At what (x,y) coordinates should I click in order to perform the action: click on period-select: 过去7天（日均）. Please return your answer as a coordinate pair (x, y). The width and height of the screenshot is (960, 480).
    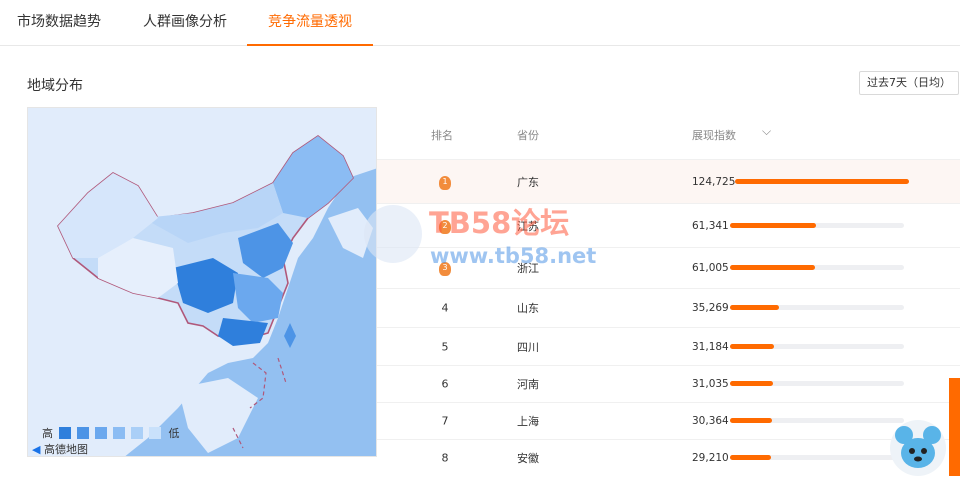
    Looking at the image, I should click on (909, 83).